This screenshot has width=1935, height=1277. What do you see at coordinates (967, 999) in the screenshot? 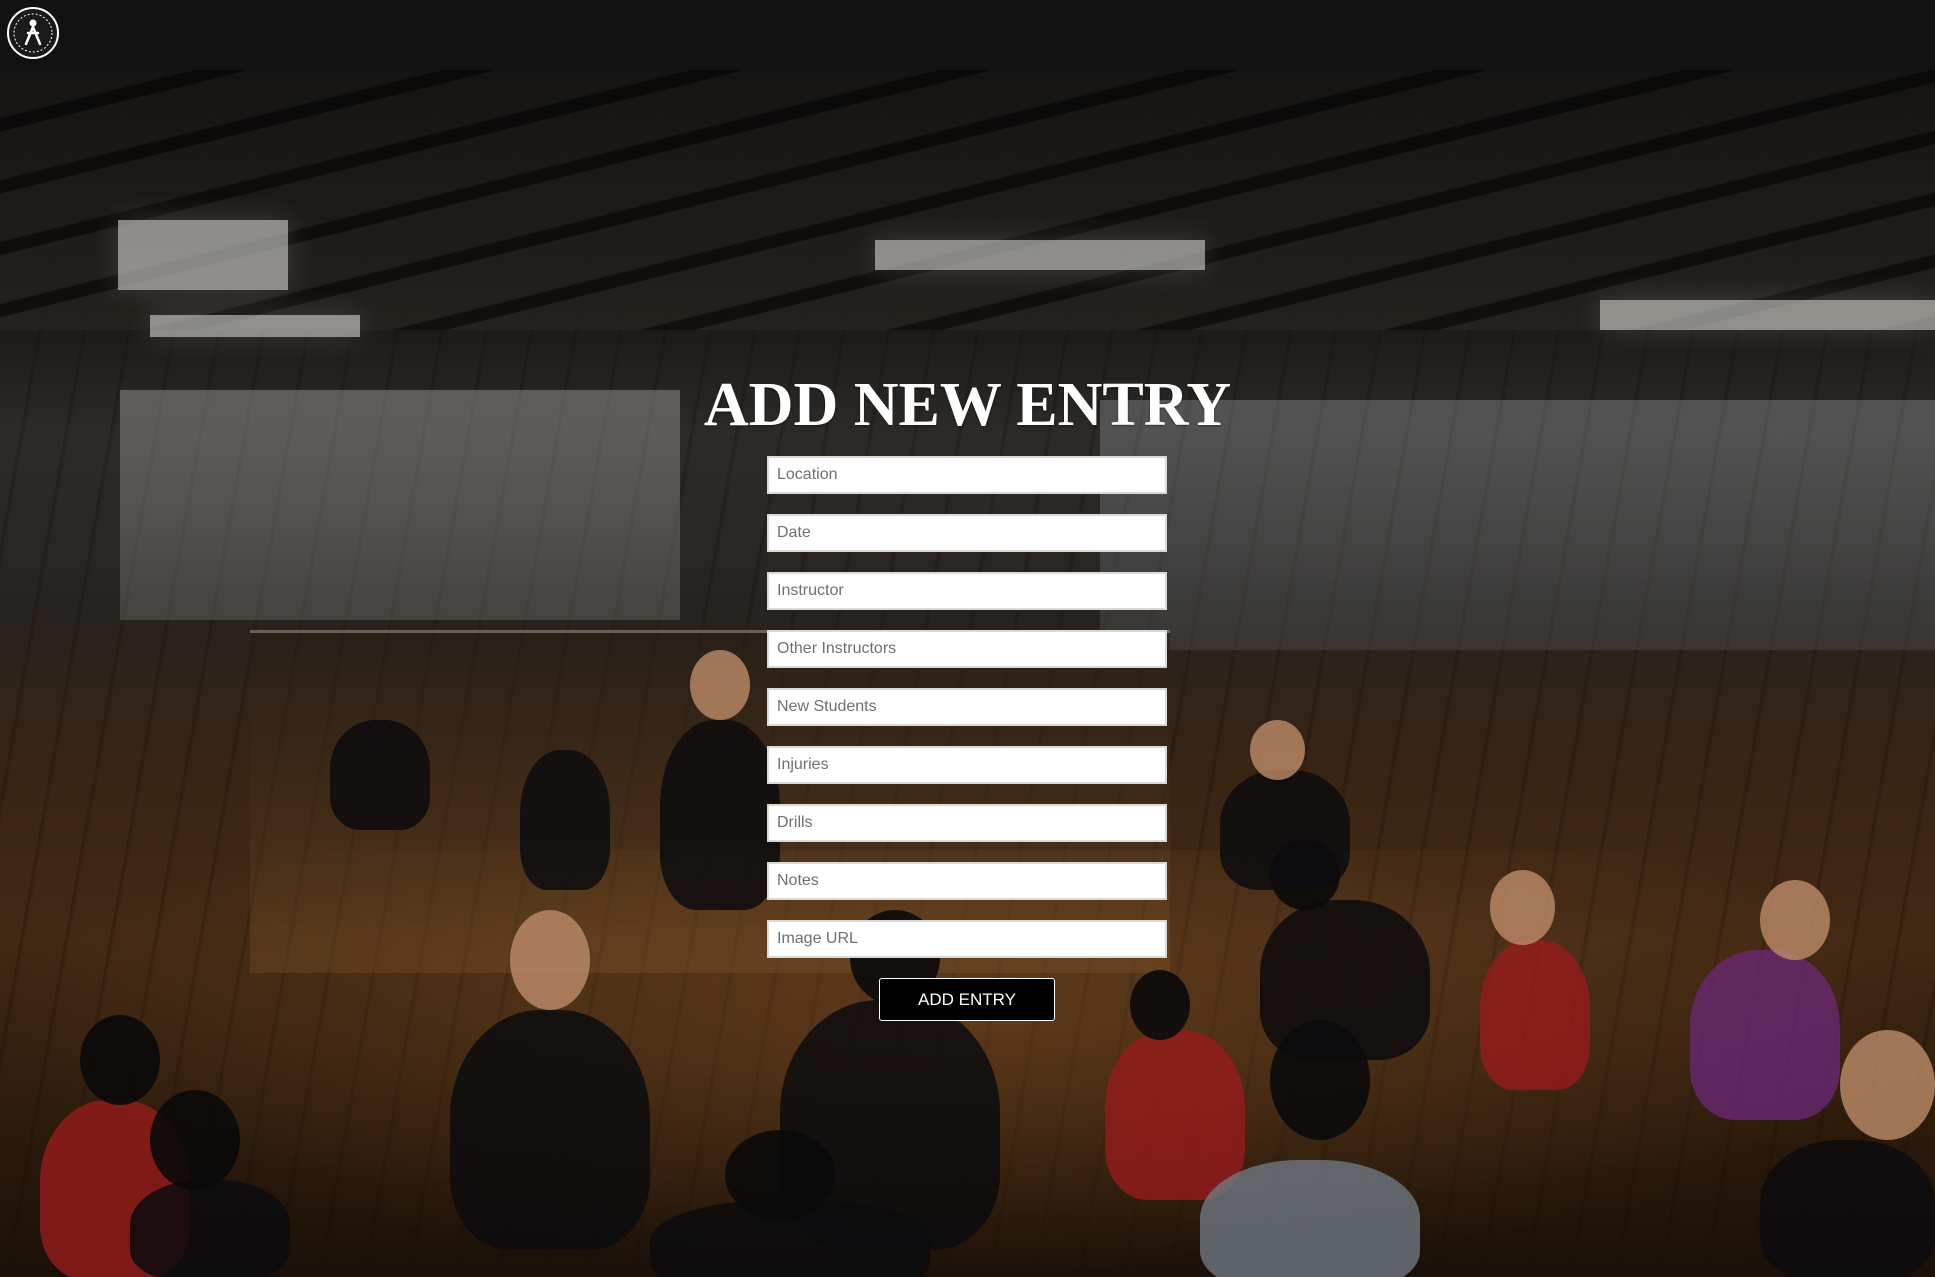
I see `add-entry-button: ADD ENTRY` at bounding box center [967, 999].